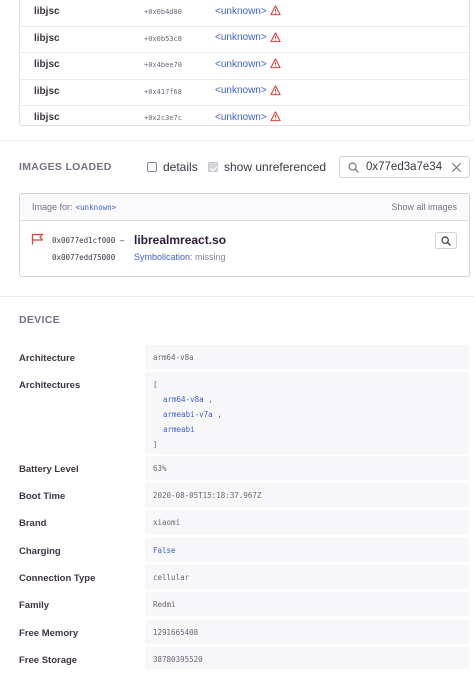  I want to click on frame-row: libjsc +0x2c3e7c <unknown>, so click(244, 119).